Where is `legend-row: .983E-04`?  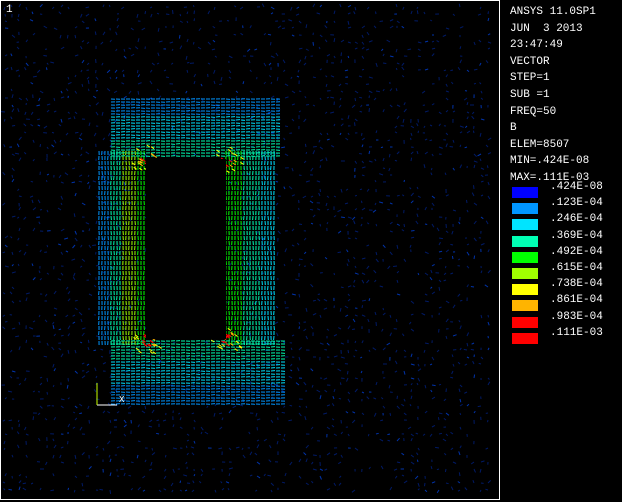
legend-row: .983E-04 is located at coordinates (567, 319).